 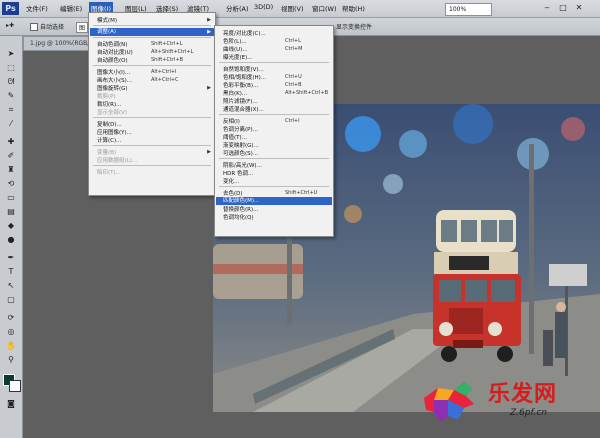 I want to click on 3d-orbit-tool-icon: ◎, so click(x=11, y=331).